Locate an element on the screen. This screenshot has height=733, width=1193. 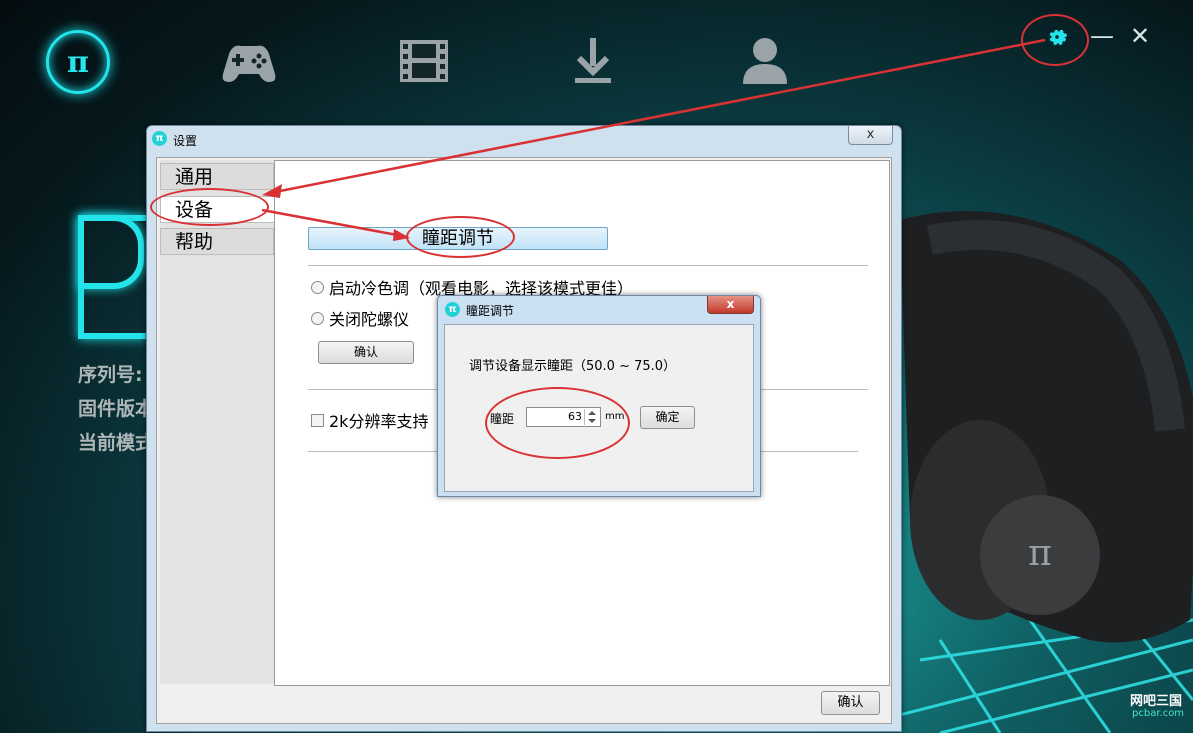
annotation-ellipse-device is located at coordinates (209, 207).